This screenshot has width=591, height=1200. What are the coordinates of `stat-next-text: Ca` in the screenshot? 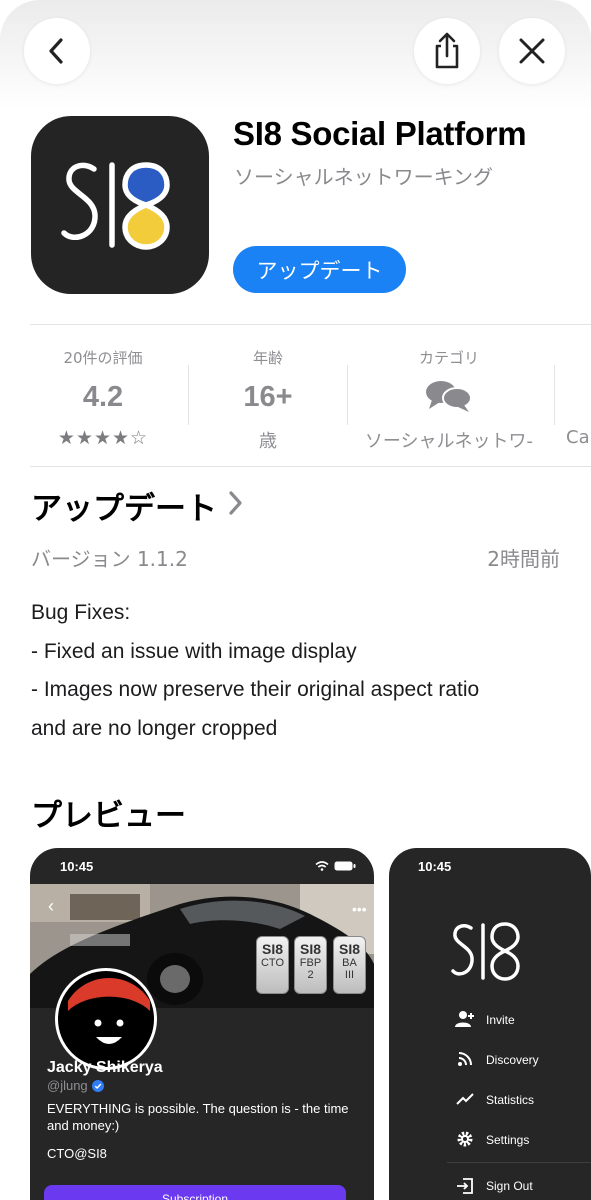 It's located at (578, 437).